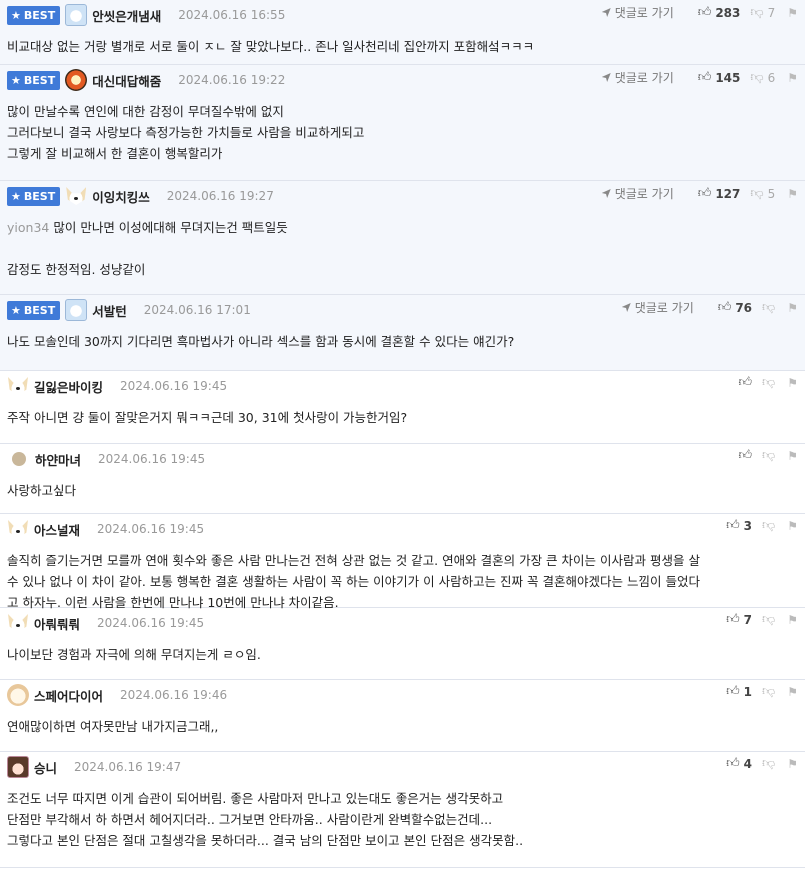  Describe the element at coordinates (232, 80) in the screenshot. I see `comment-date: 2024.06.16 19:22` at that location.